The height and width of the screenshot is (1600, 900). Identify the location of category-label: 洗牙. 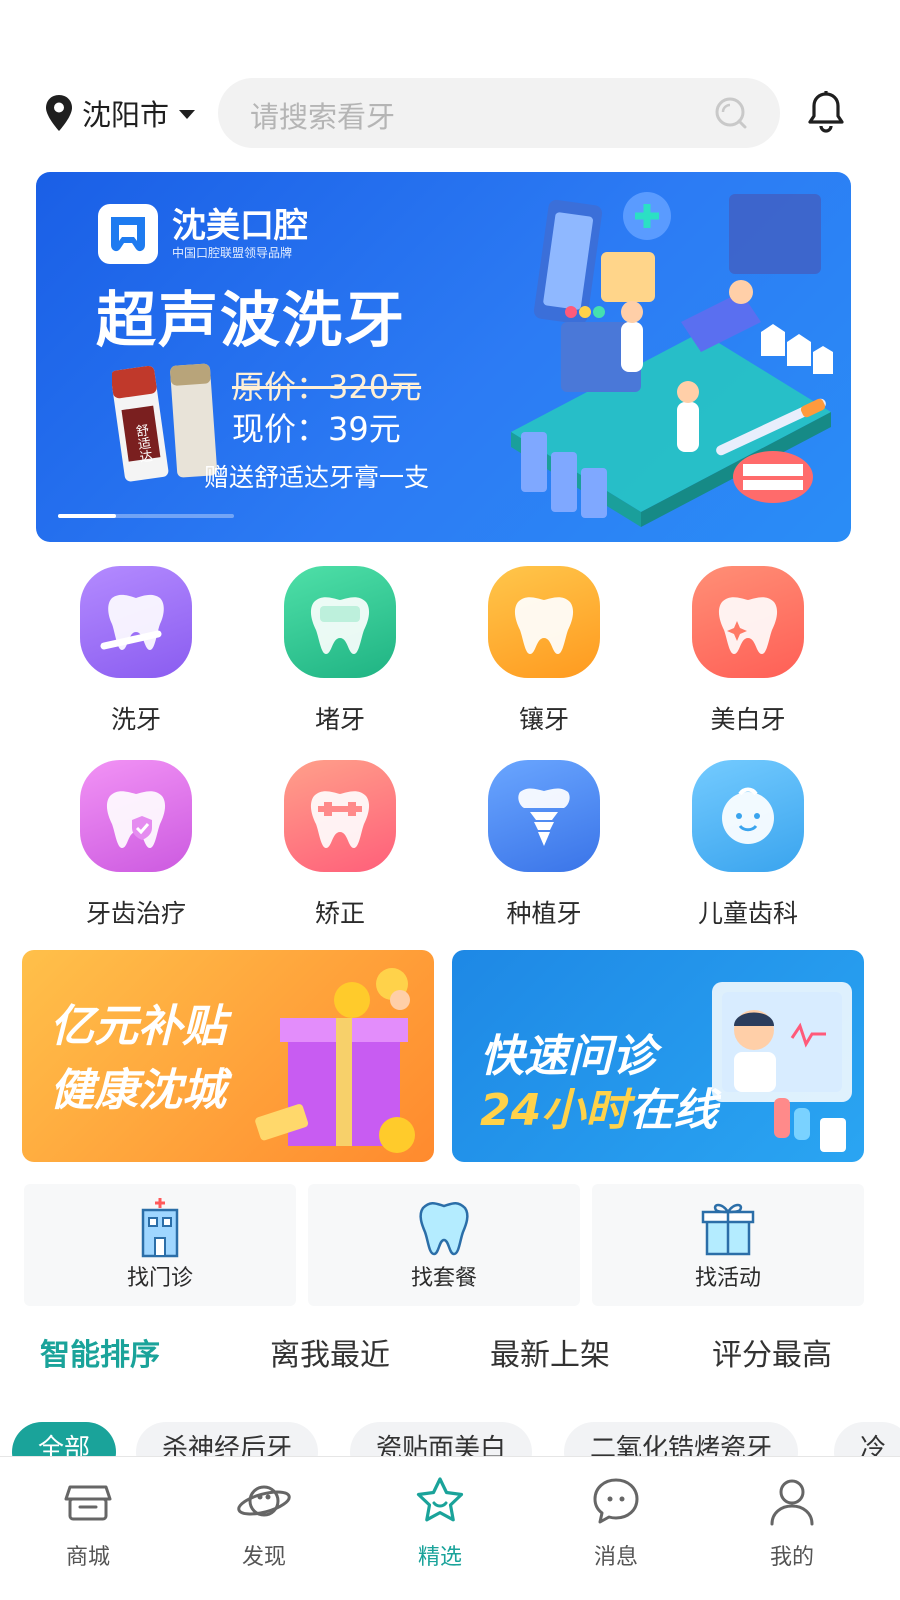
(135, 719).